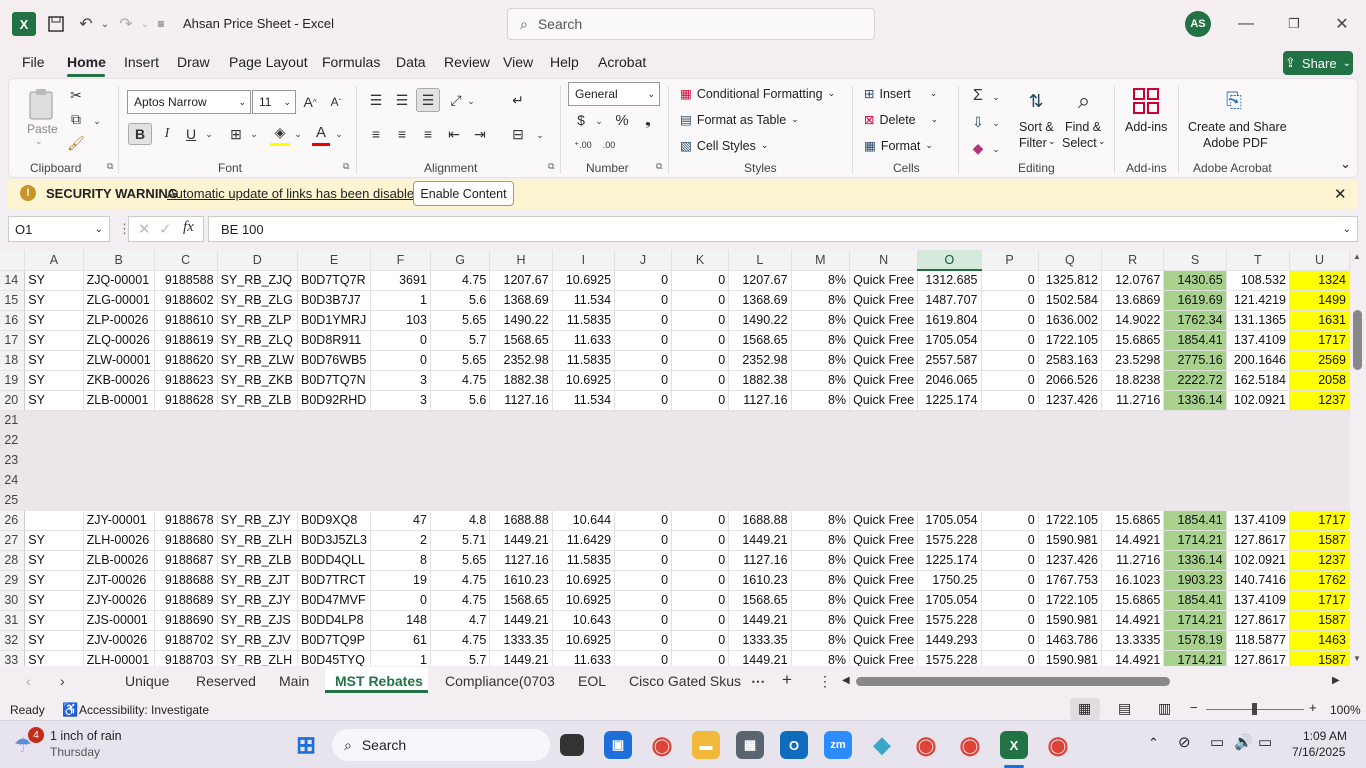  I want to click on align-left-icon: ≡, so click(376, 134).